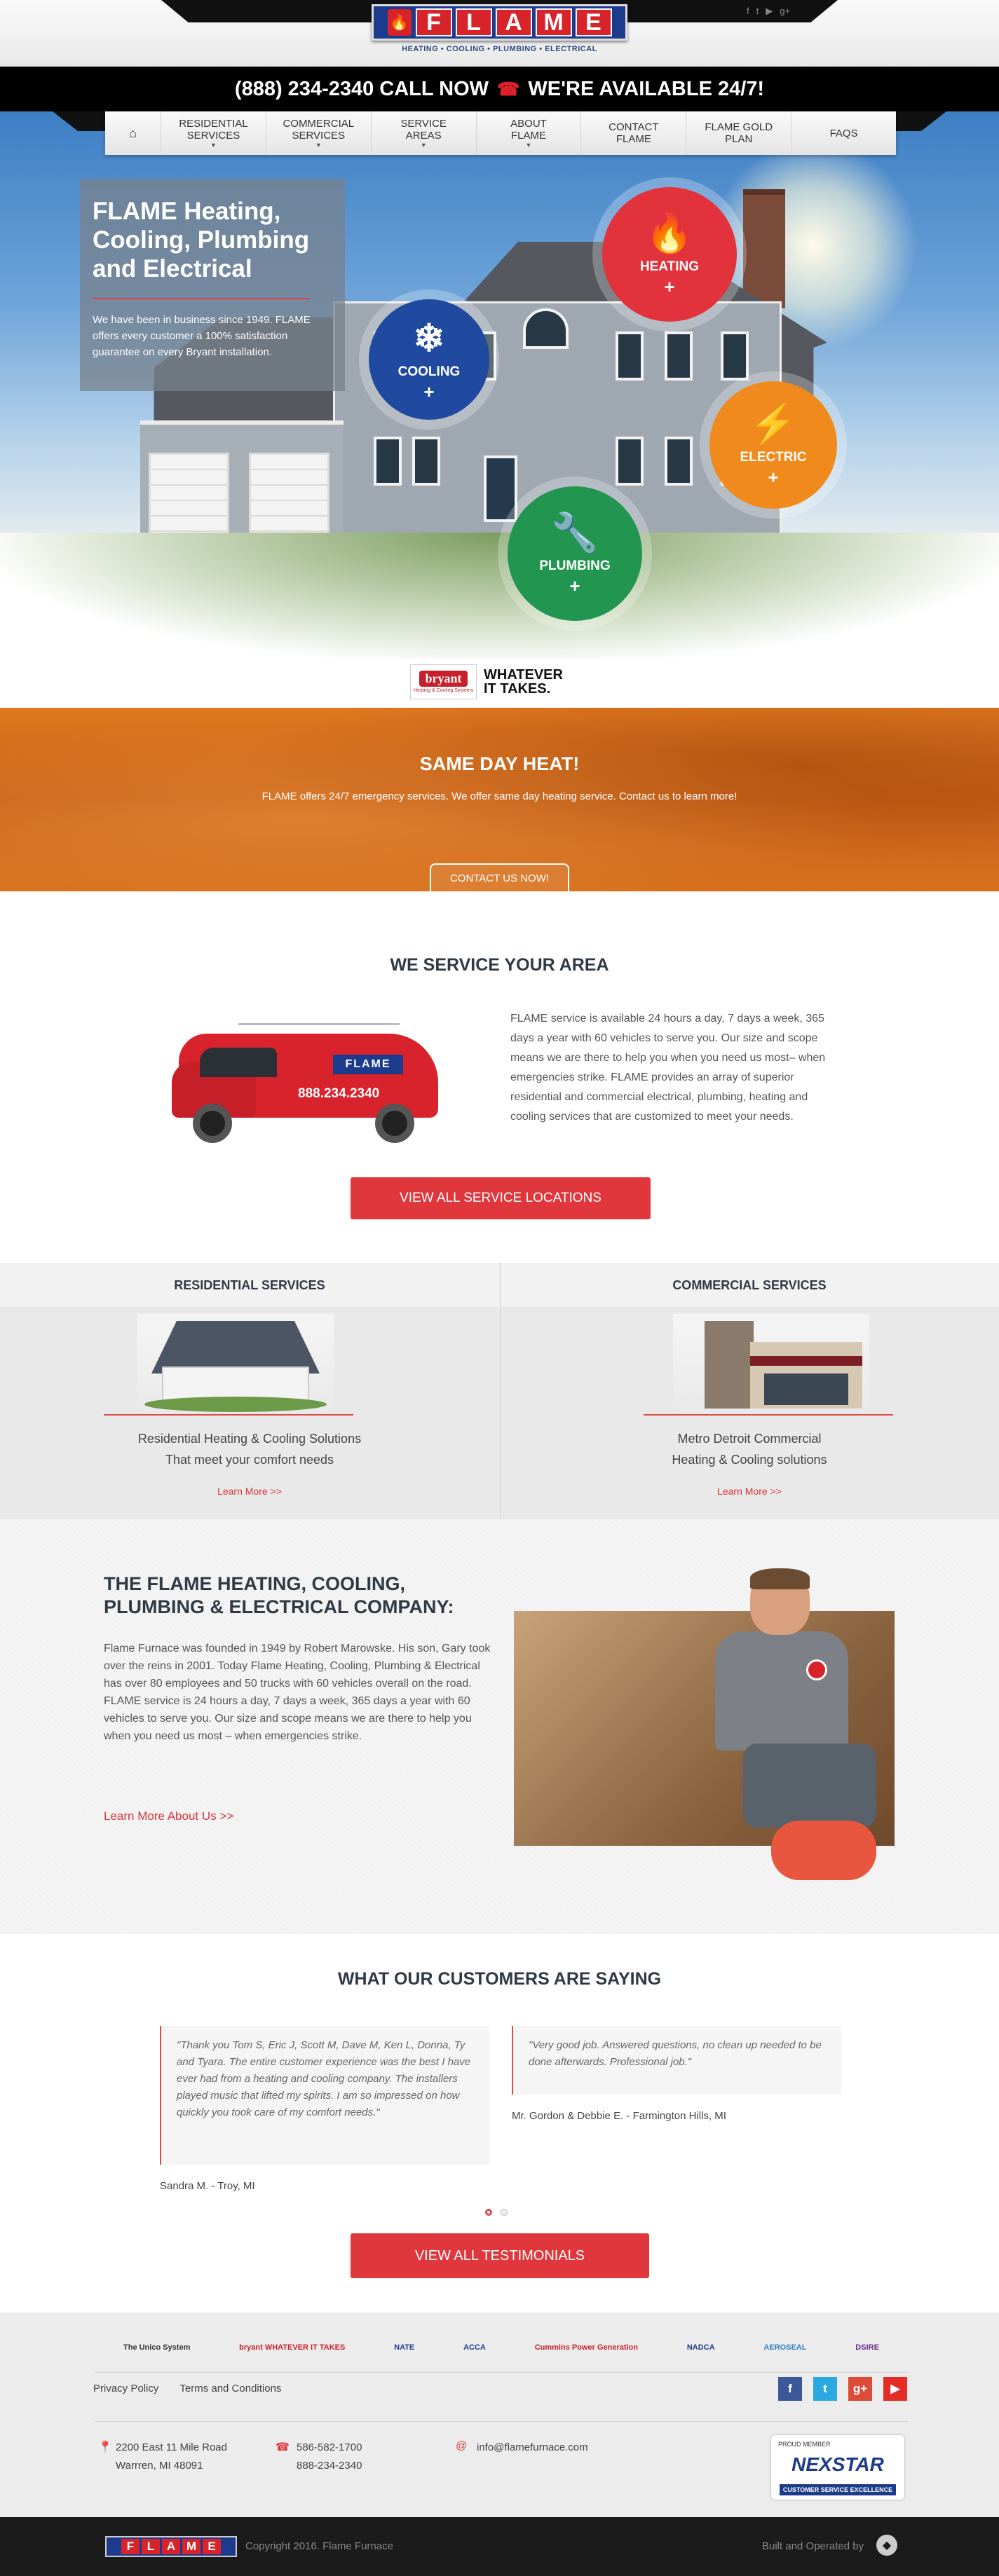 The height and width of the screenshot is (2576, 999). Describe the element at coordinates (701, 2347) in the screenshot. I see `partner-logo: NADCA` at that location.